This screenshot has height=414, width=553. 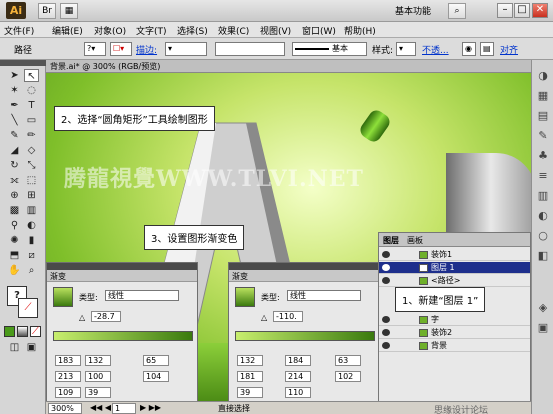 What do you see at coordinates (31, 180) in the screenshot?
I see `free-transform-tool-icon: ⬚` at bounding box center [31, 180].